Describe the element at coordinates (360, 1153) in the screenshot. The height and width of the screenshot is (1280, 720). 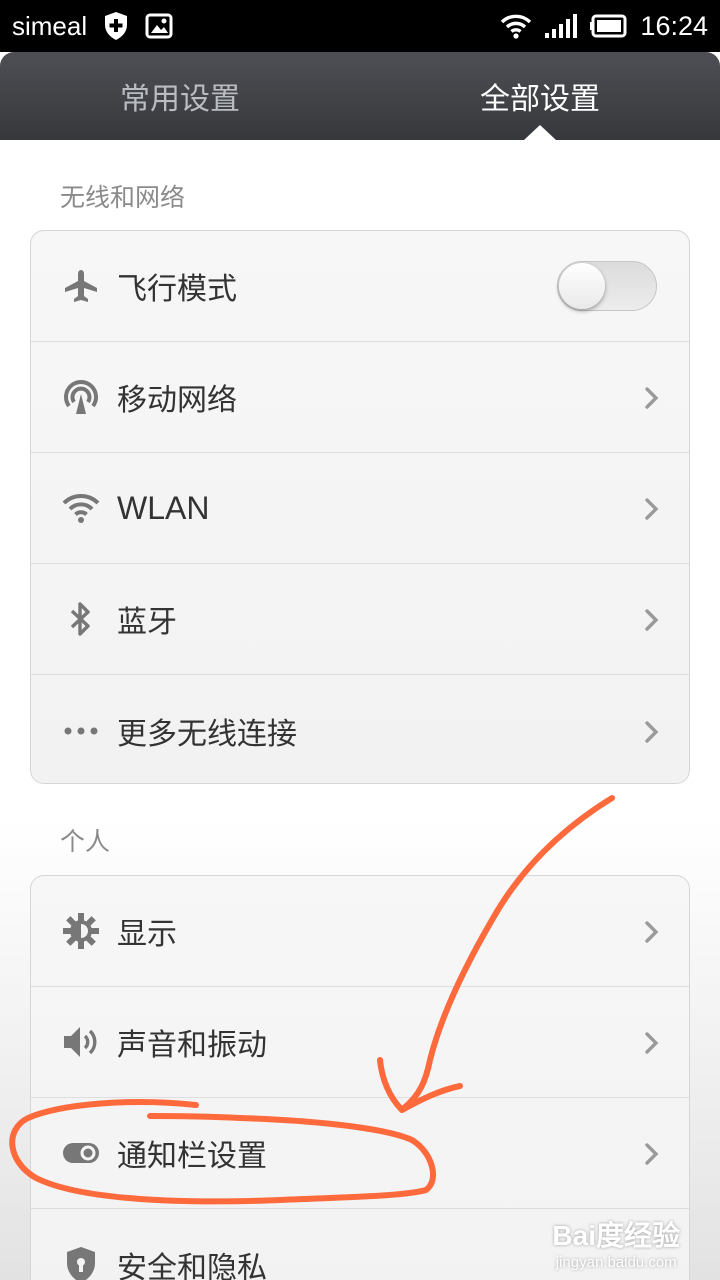
I see `settings-row-notification-bar: 通知栏设置` at that location.